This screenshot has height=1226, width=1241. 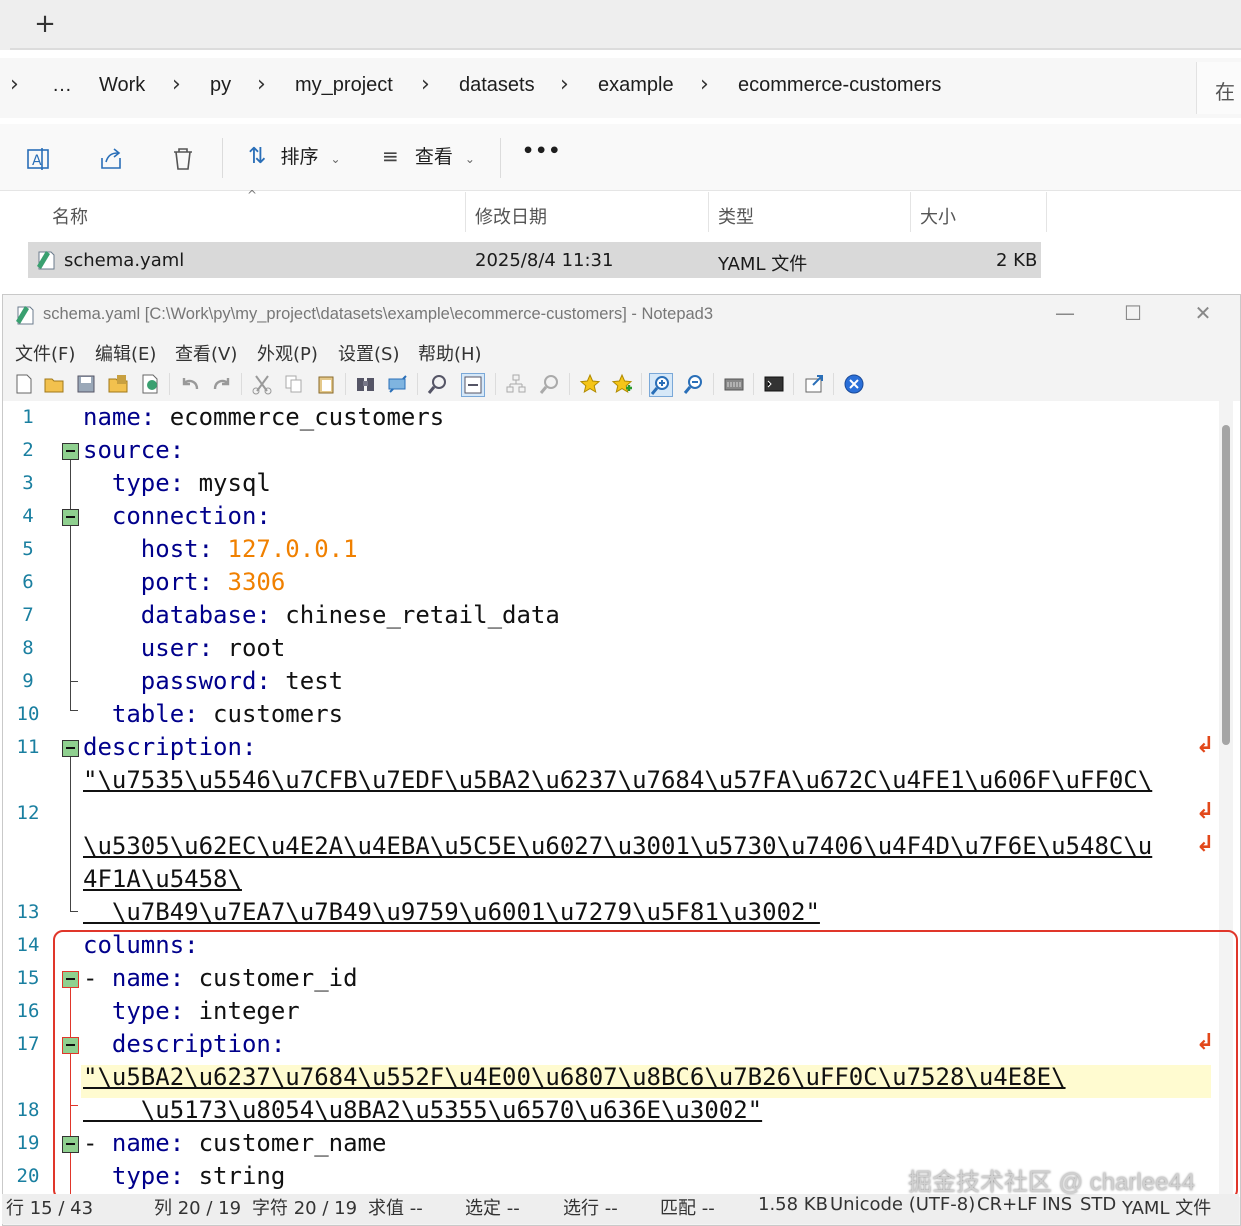 What do you see at coordinates (294, 158) in the screenshot?
I see `sort-button: ⇅ 排序 ⌄` at bounding box center [294, 158].